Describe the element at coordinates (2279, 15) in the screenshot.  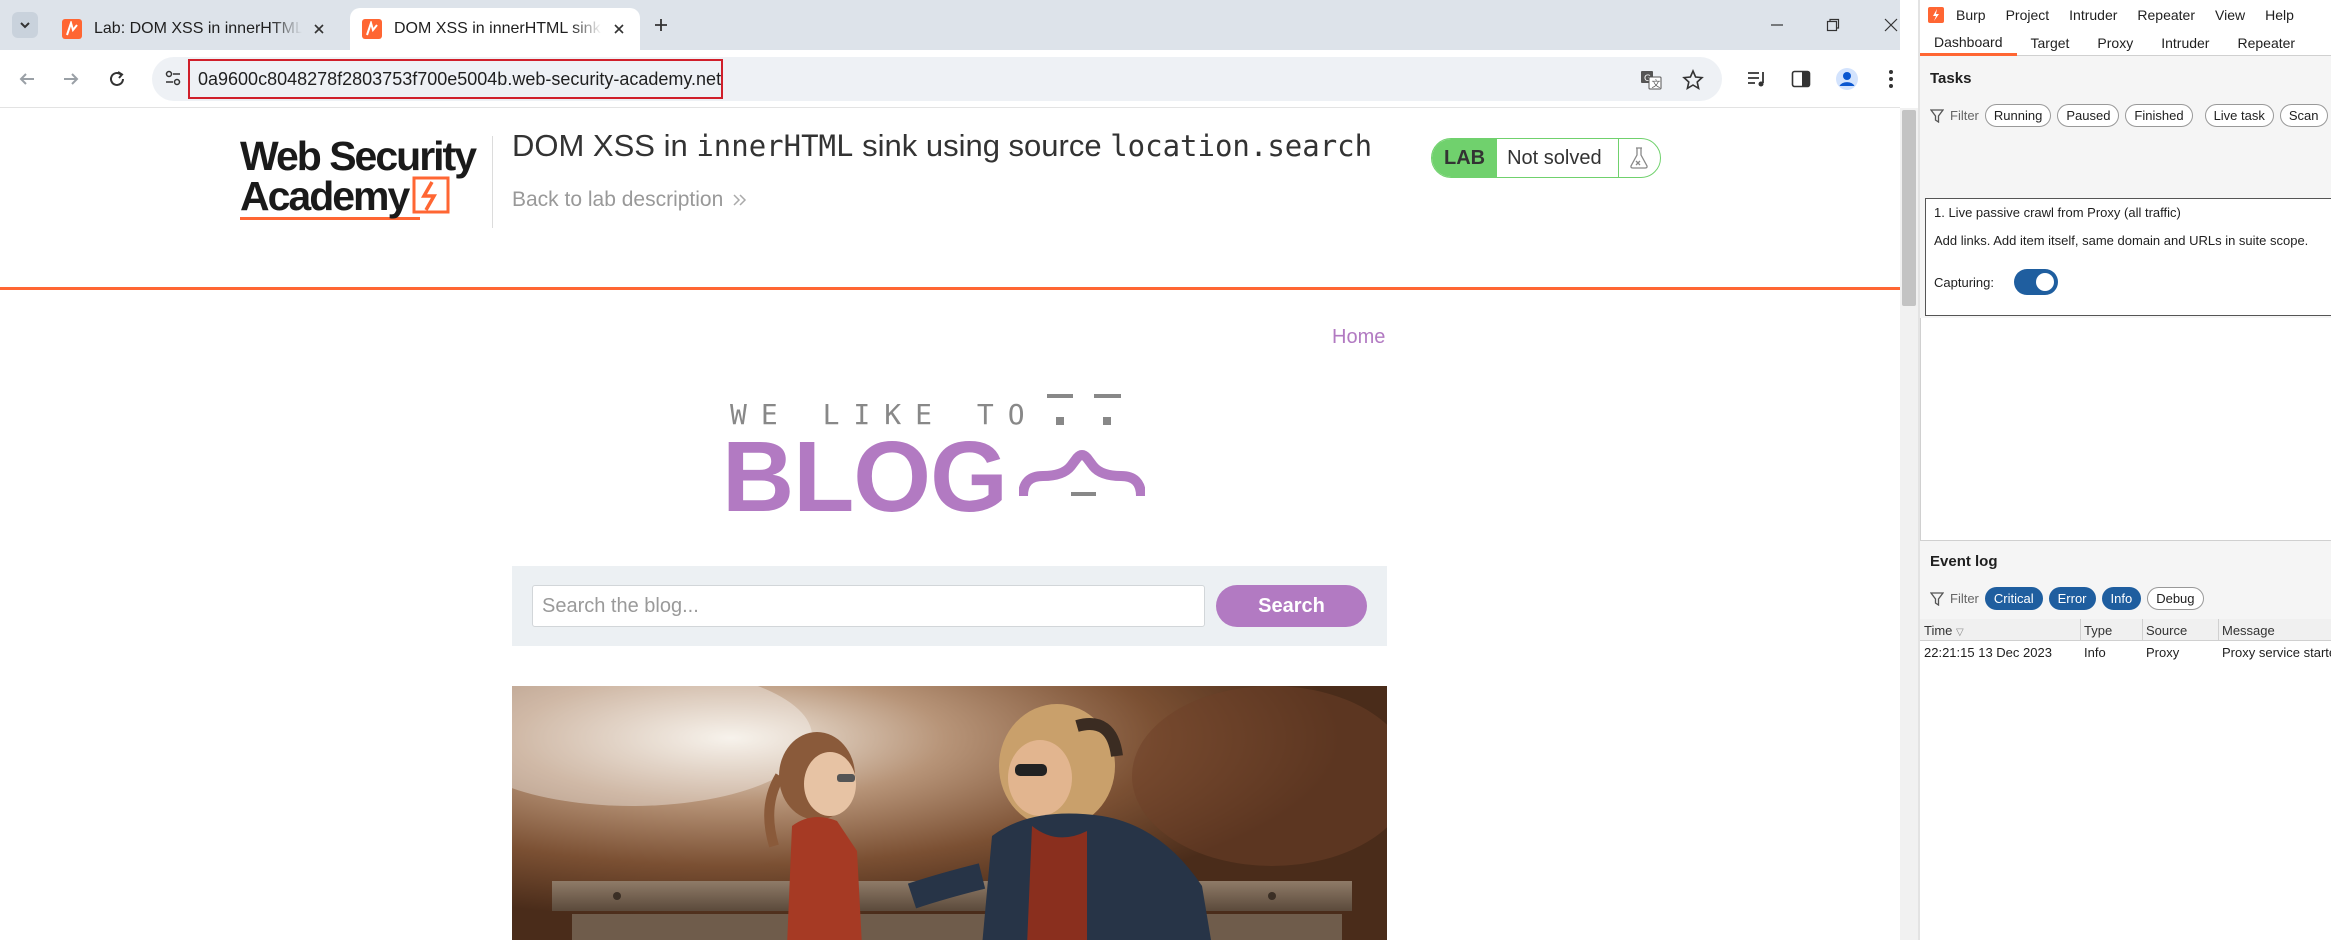
I see `menu-help: Help` at that location.